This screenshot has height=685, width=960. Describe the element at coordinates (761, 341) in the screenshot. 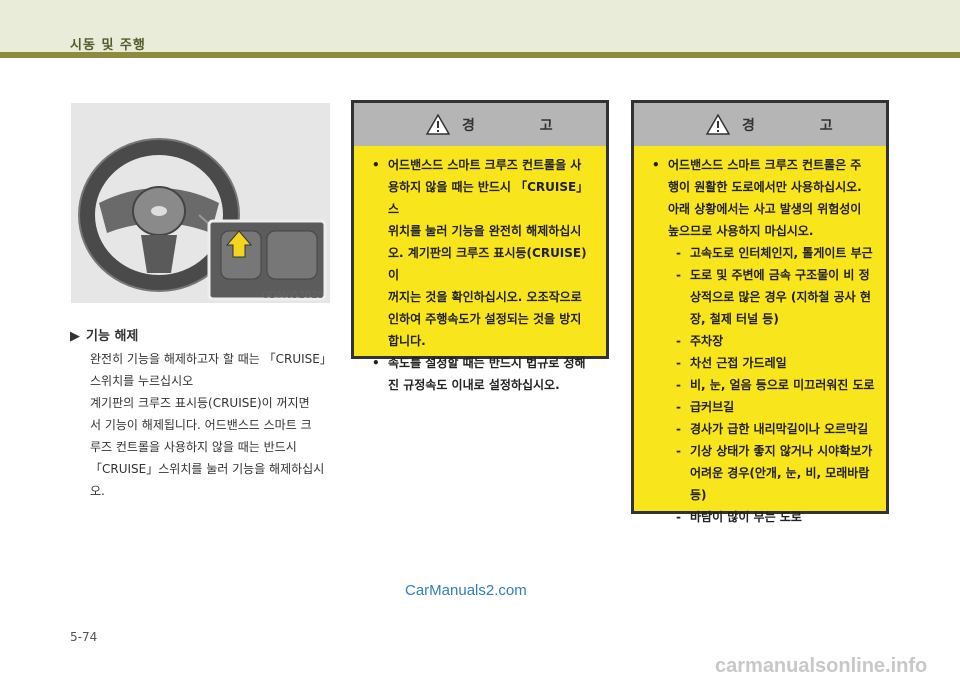

I see `warning-dash-item: - 주차장` at that location.